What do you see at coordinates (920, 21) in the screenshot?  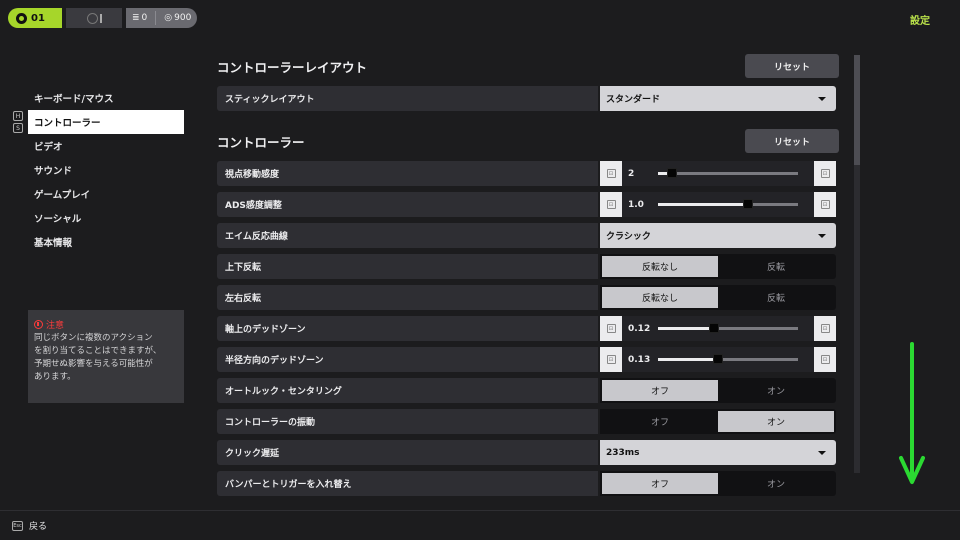 I see `page-title: 設定` at bounding box center [920, 21].